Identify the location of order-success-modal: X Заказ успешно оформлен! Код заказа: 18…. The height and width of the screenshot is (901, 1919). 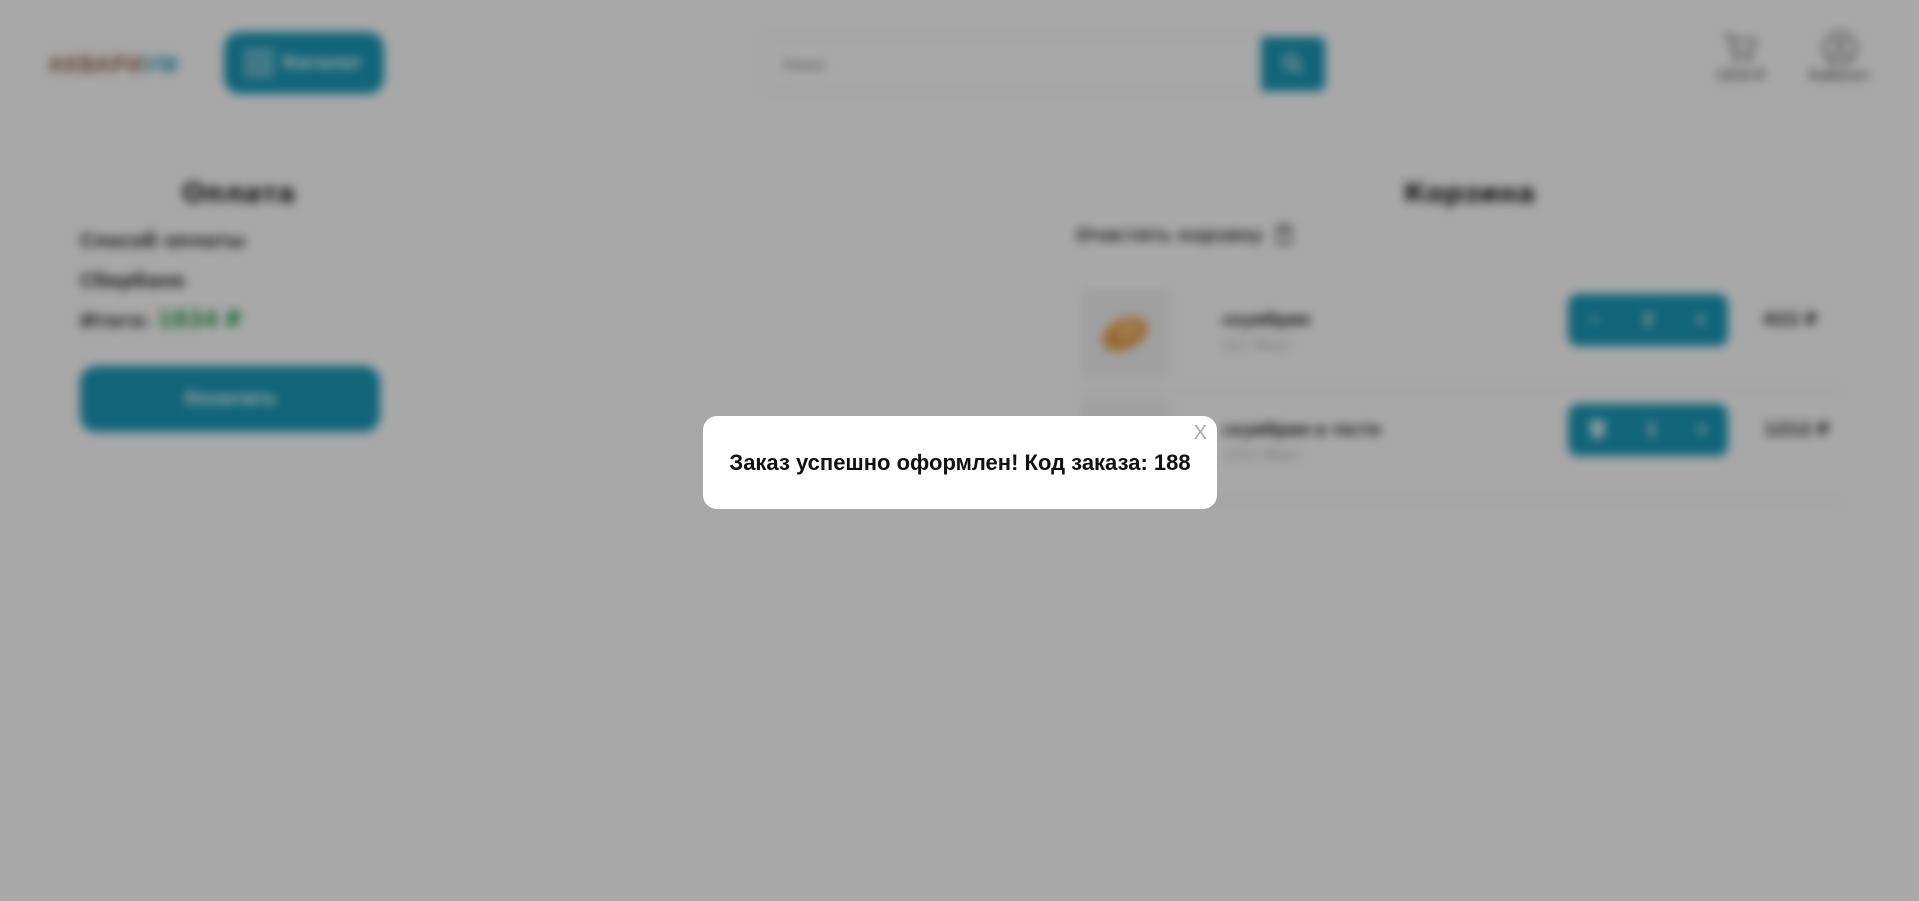
(960, 462).